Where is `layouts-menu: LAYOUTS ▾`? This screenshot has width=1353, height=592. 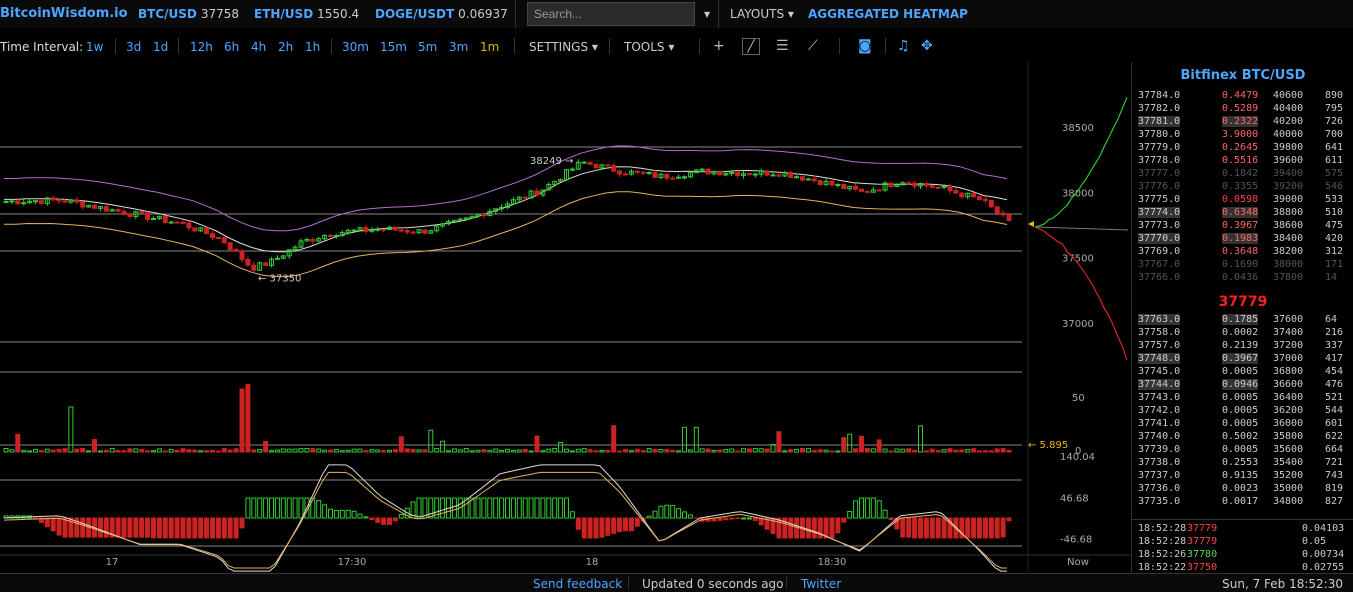 layouts-menu: LAYOUTS ▾ is located at coordinates (762, 14).